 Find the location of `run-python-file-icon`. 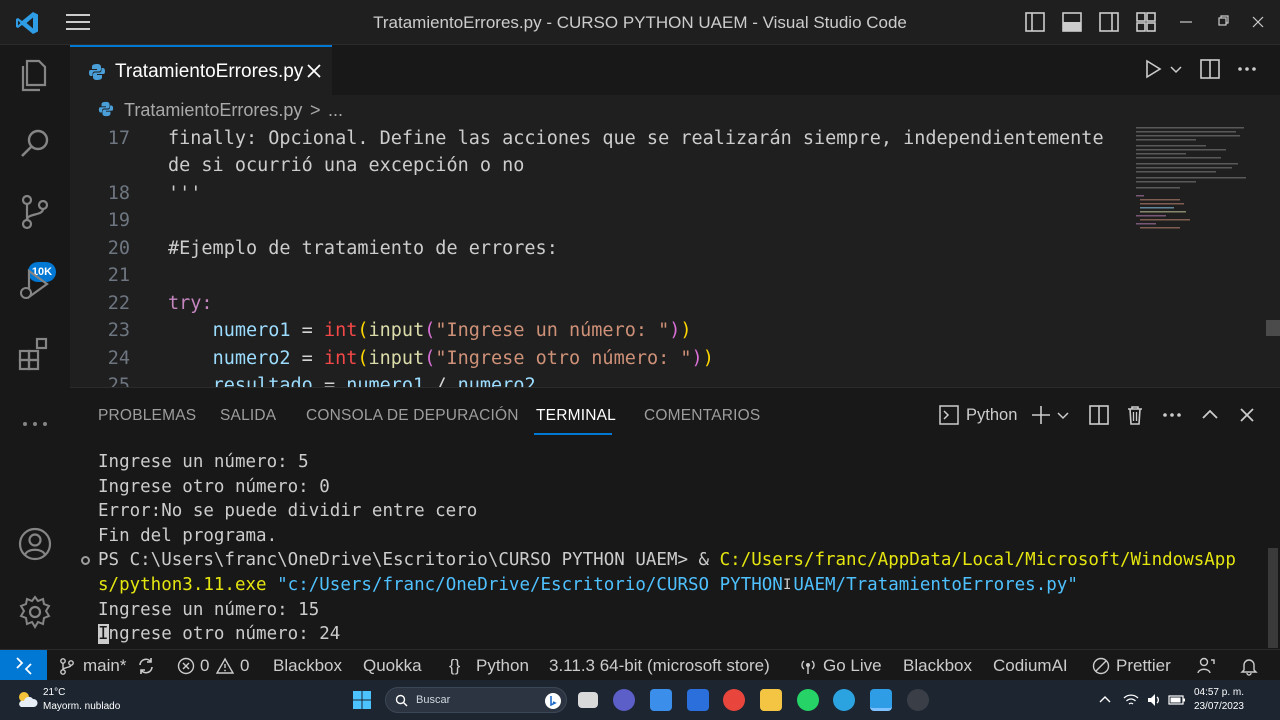

run-python-file-icon is located at coordinates (1153, 69).